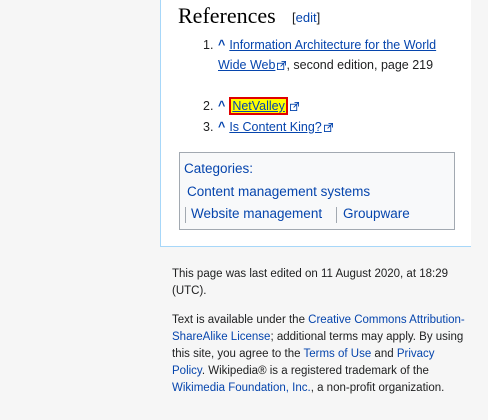 This screenshot has height=420, width=488. What do you see at coordinates (258, 106) in the screenshot?
I see `reference-link-netvalley: NetValley` at bounding box center [258, 106].